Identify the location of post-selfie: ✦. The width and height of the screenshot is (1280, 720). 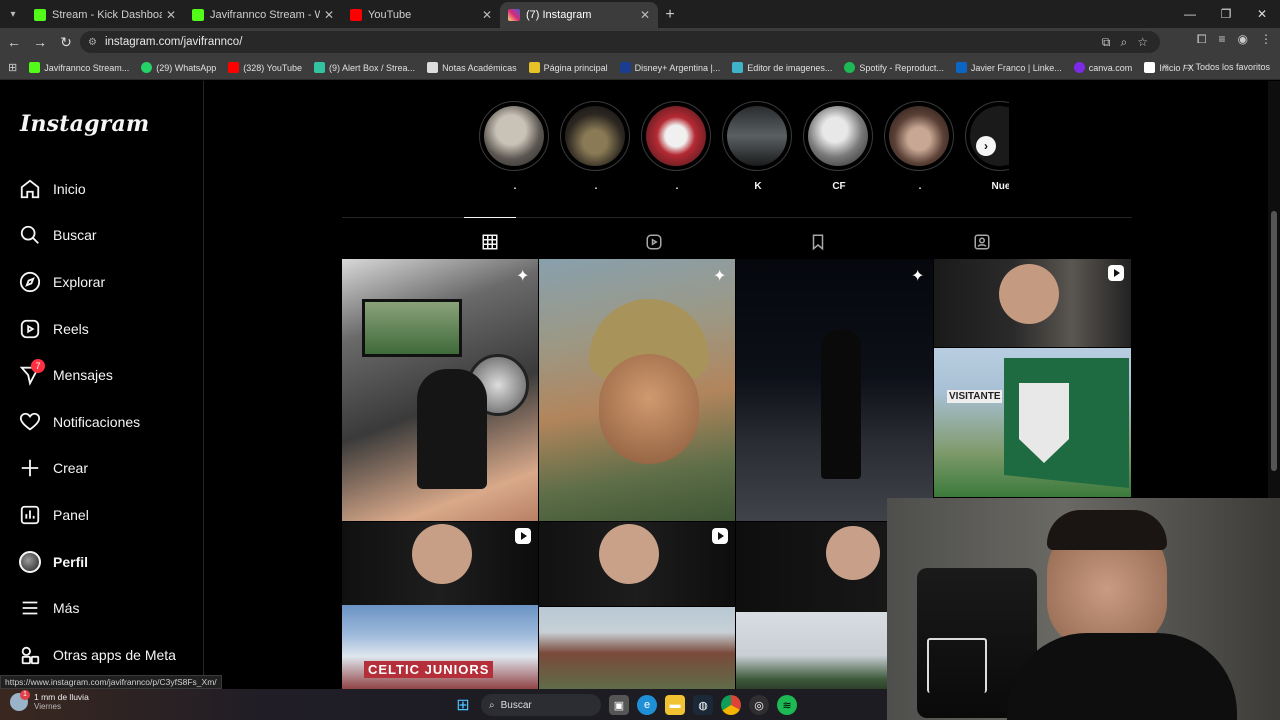
(637, 390).